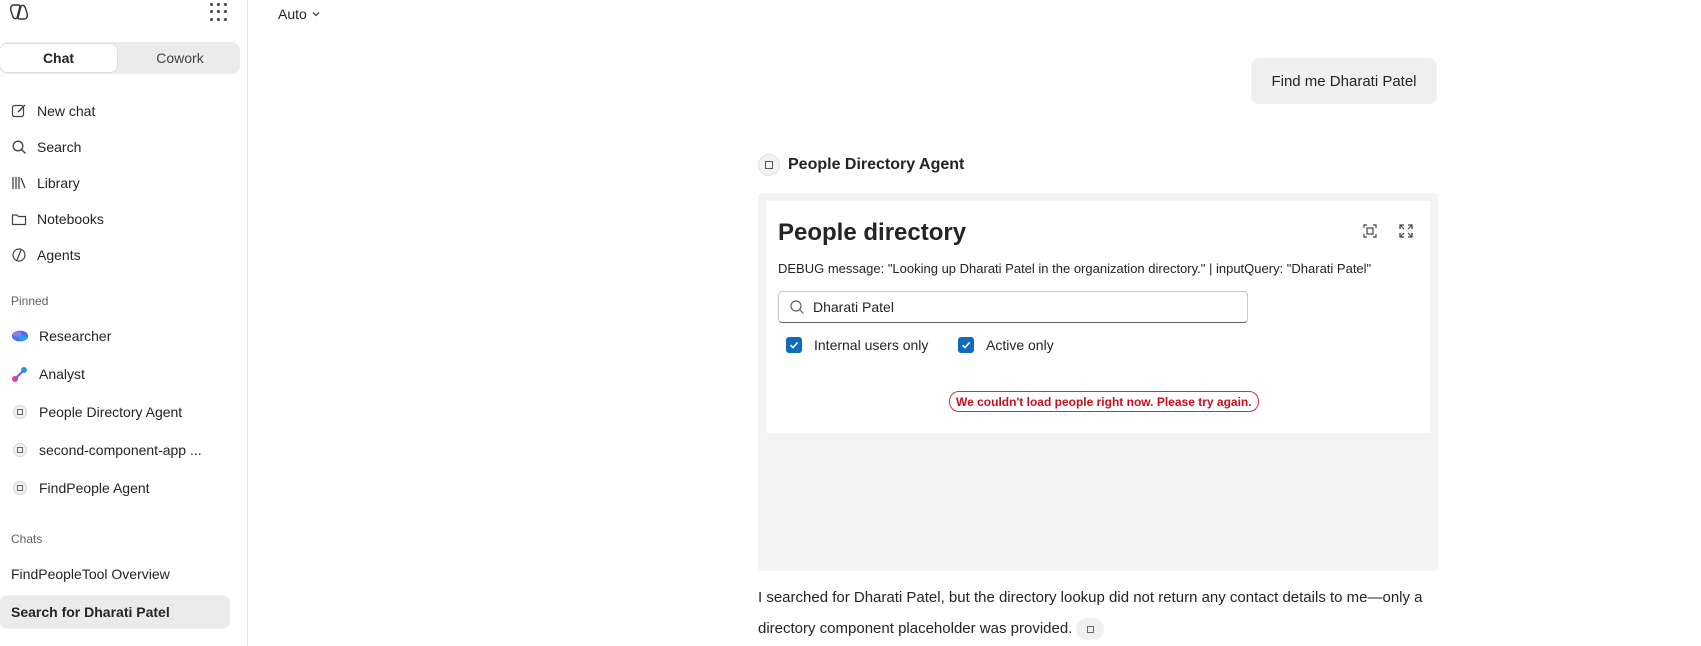  I want to click on nav-label: Notebooks, so click(70, 219).